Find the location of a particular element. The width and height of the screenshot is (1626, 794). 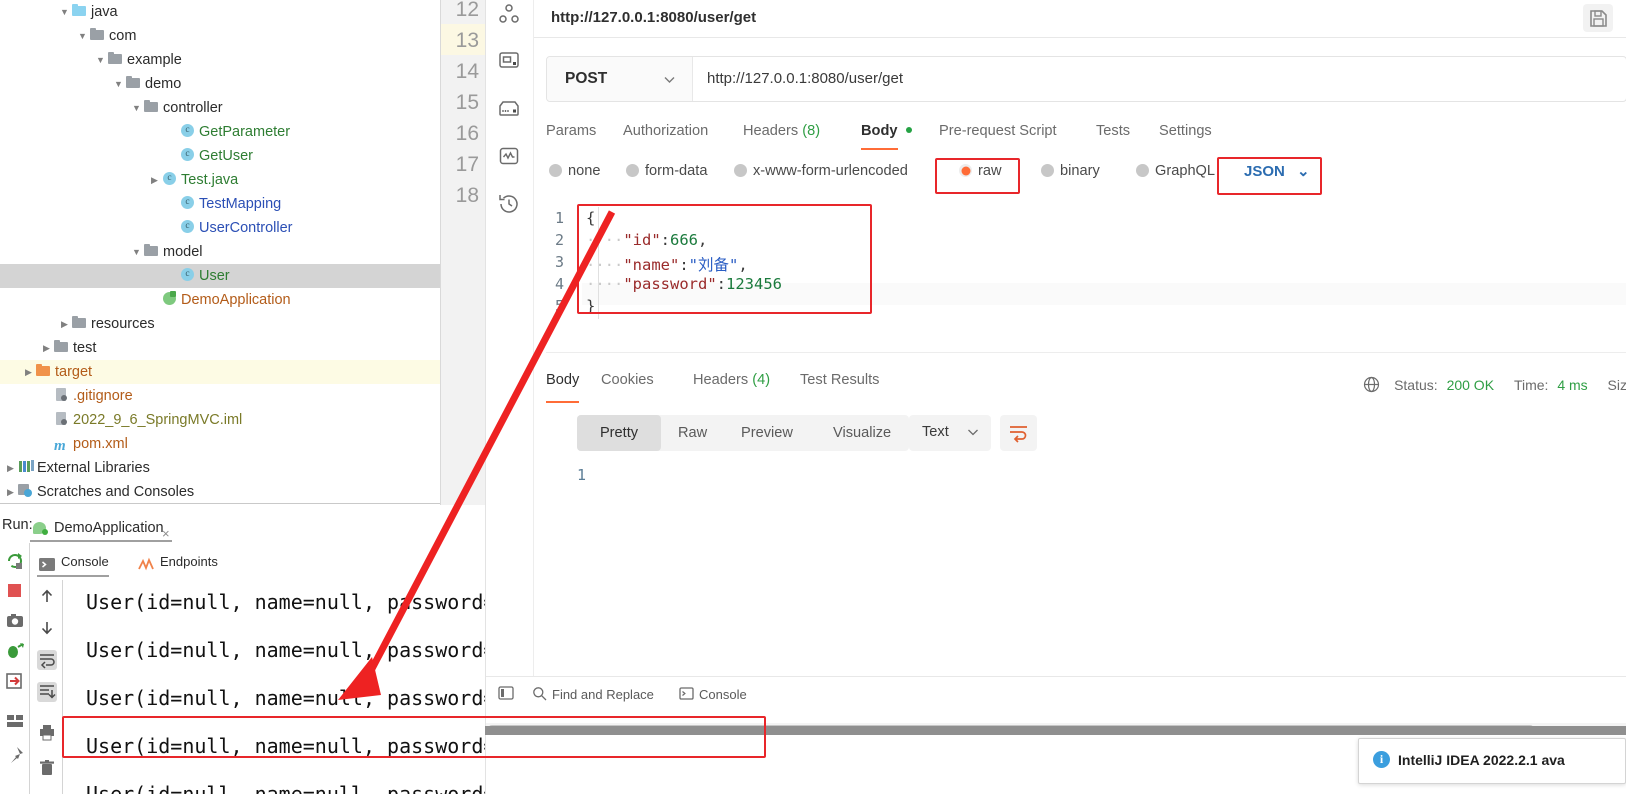

tree-item-target: ▶ target is located at coordinates (230, 372).